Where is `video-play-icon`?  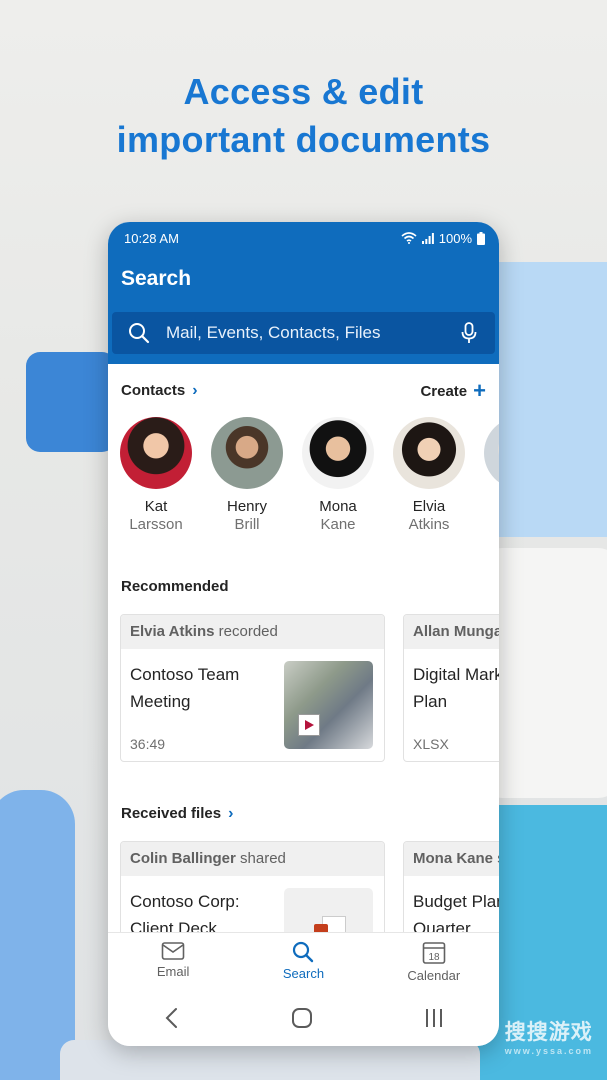 video-play-icon is located at coordinates (309, 725).